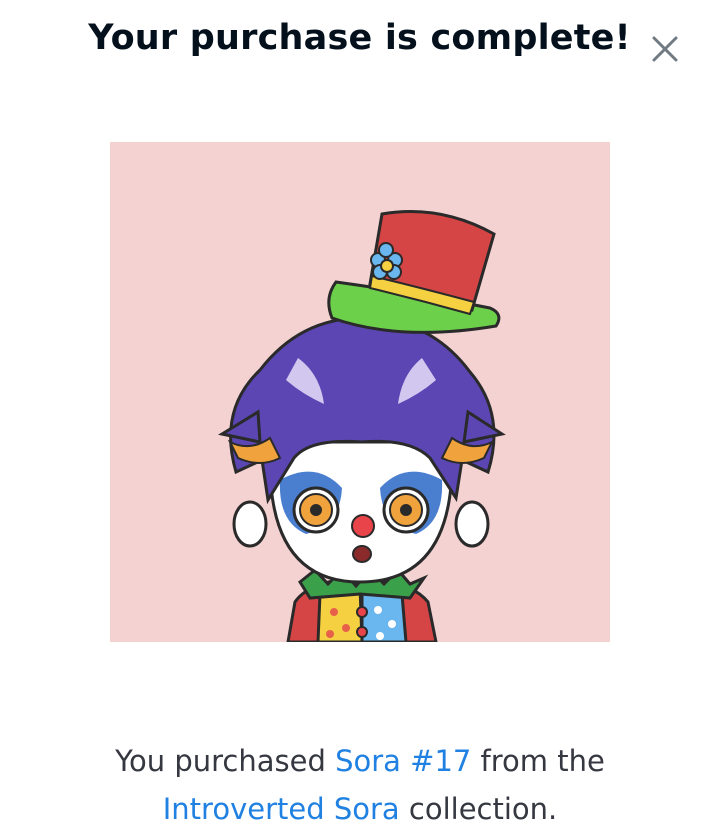 Image resolution: width=719 pixels, height=833 pixels. Describe the element at coordinates (403, 761) in the screenshot. I see `item-link: Sora #17` at that location.